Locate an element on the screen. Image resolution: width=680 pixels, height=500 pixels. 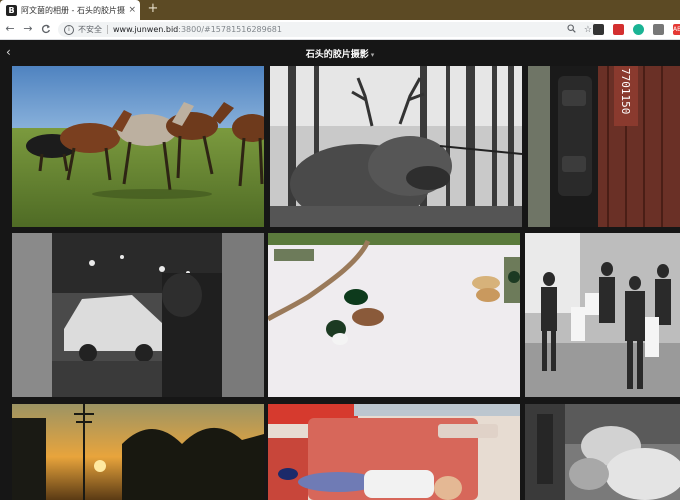
photo-train-door: 7701150 is located at coordinates (604, 146).